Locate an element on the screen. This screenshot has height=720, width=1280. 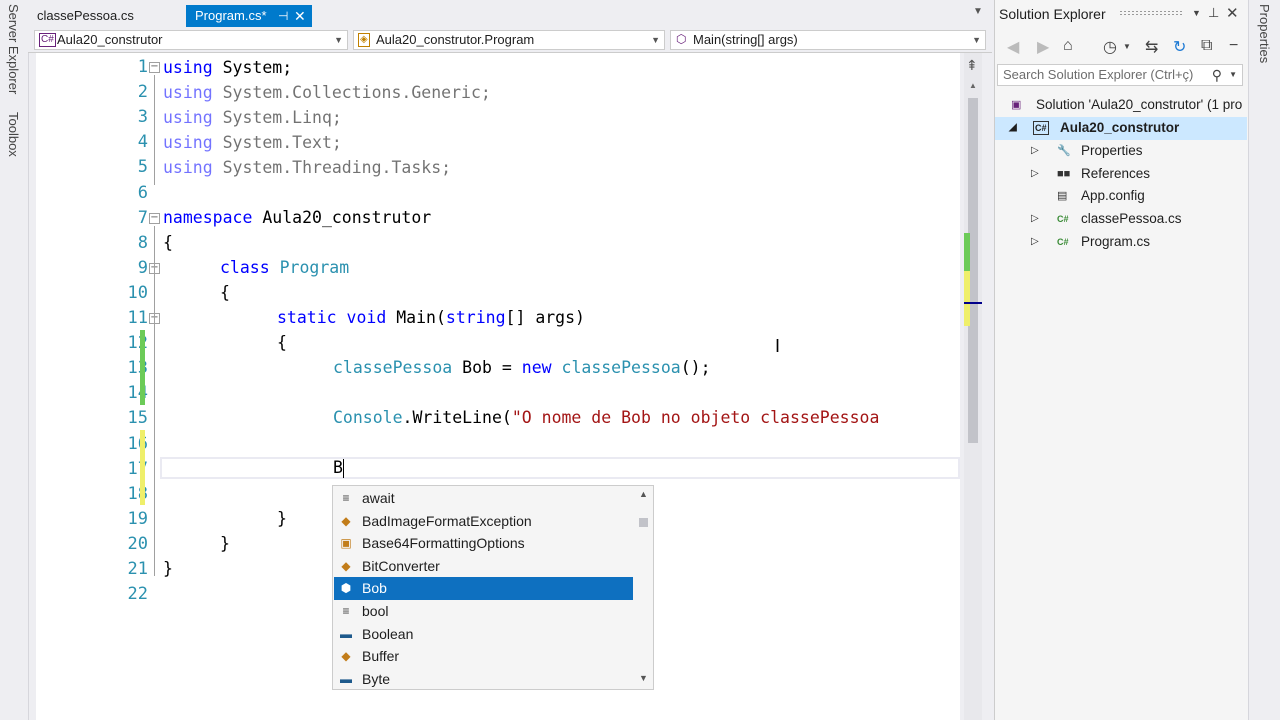
tree-label: Program.cs is located at coordinates (1116, 241).